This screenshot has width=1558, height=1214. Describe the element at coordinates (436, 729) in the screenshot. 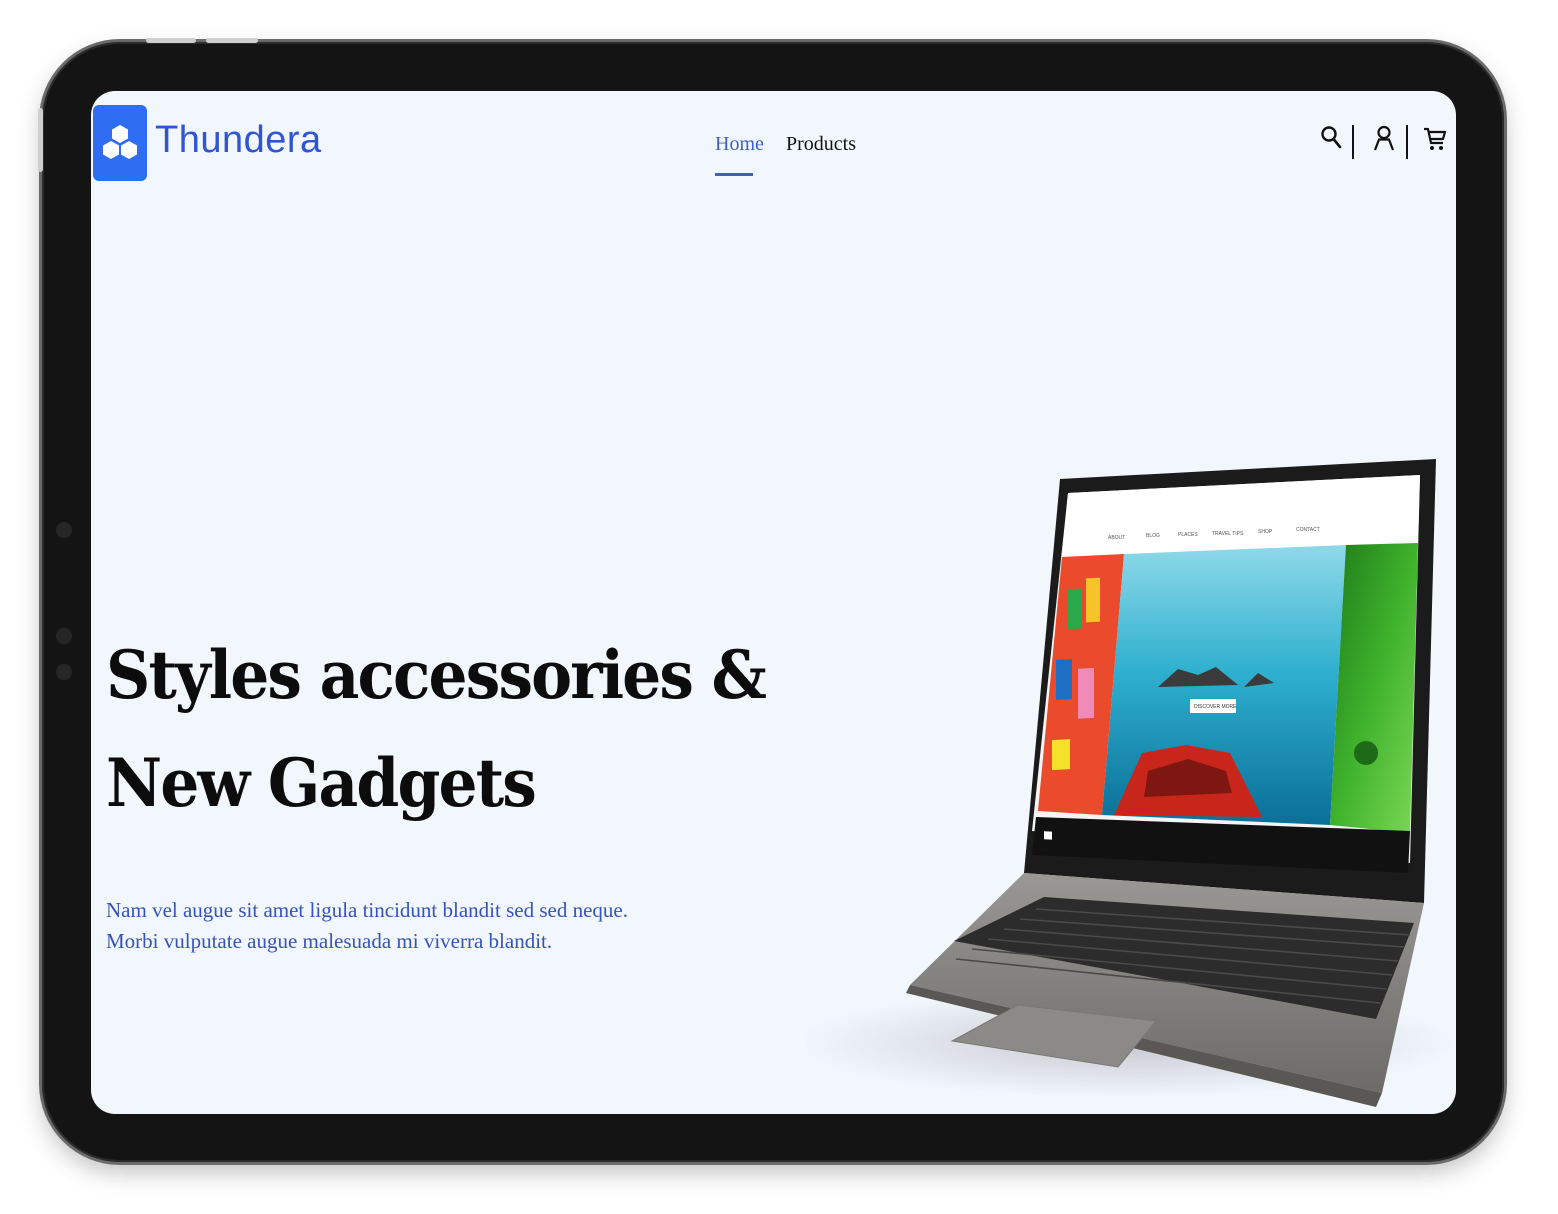

I see `hero-title: Styles accessories & New Gadgets` at that location.